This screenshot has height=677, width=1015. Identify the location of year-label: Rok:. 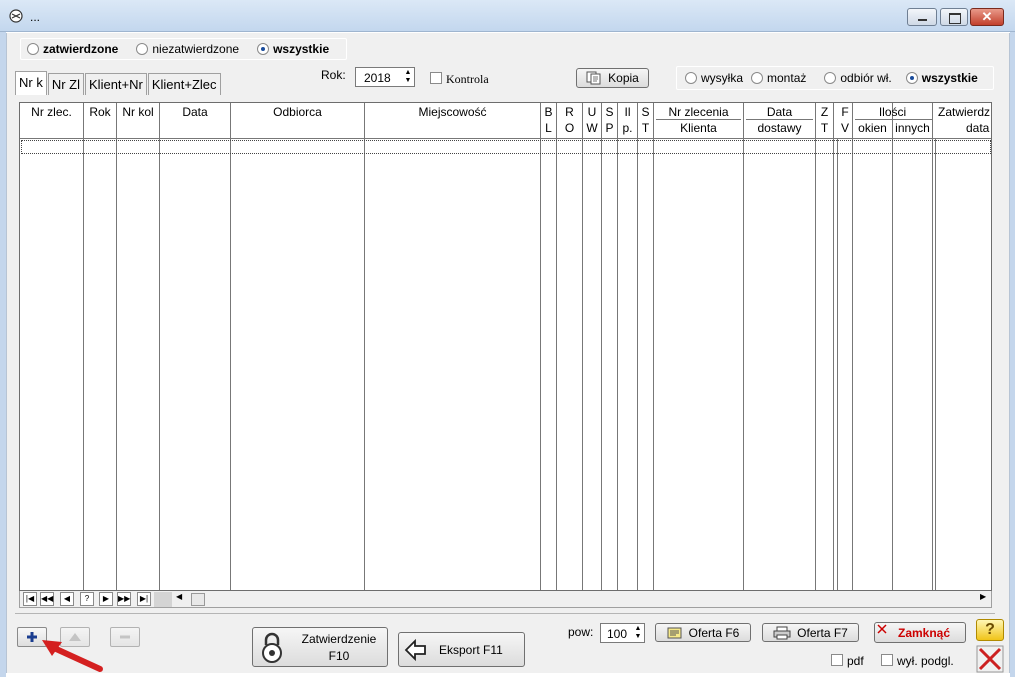
(333, 75).